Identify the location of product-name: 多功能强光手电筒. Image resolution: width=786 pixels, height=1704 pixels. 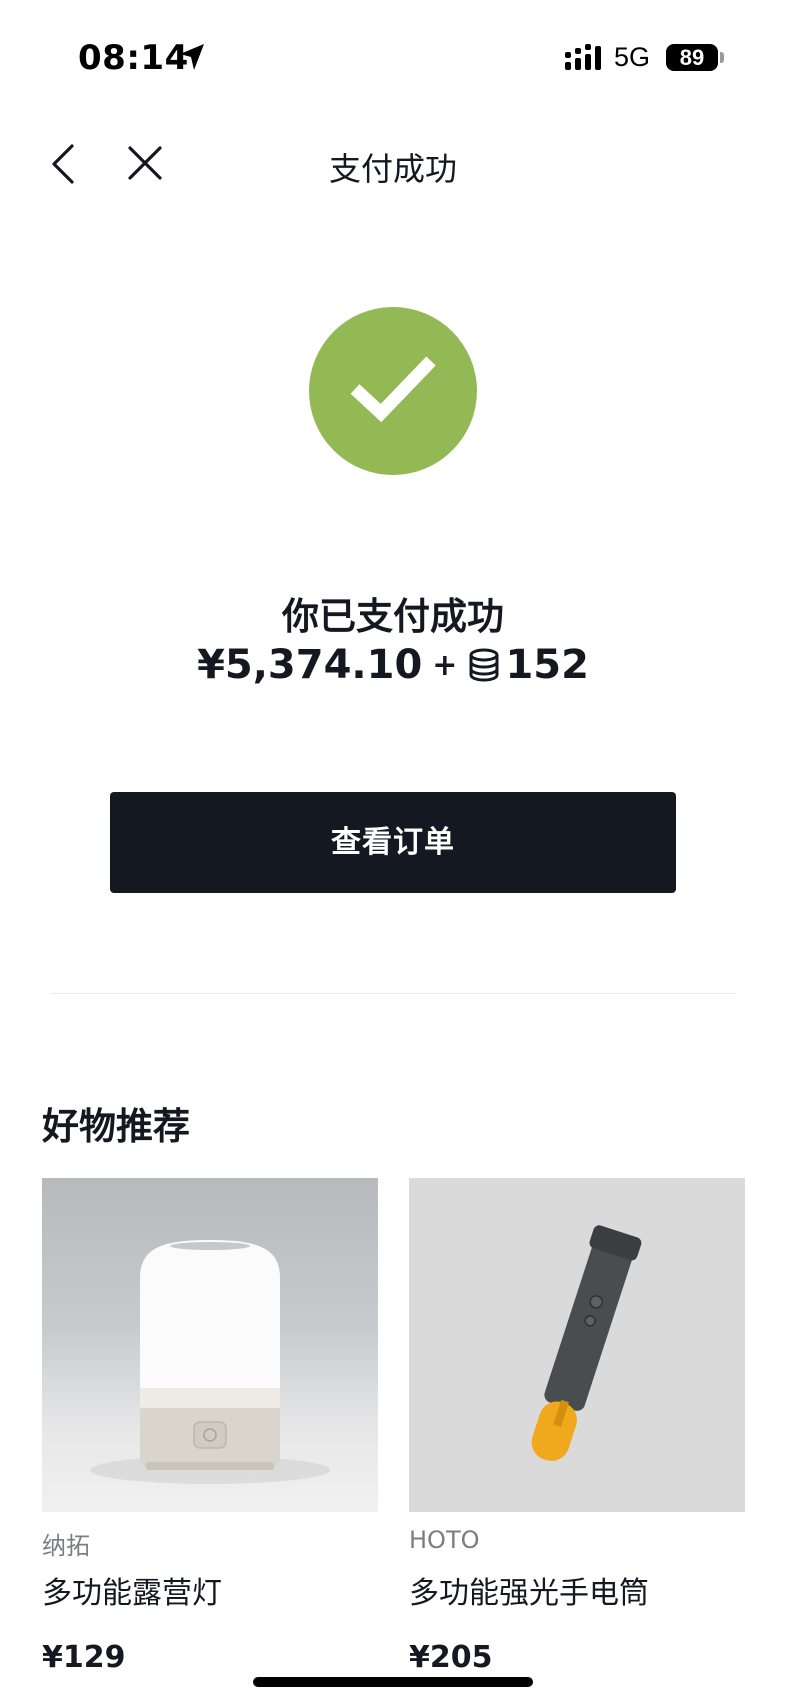
(529, 1593).